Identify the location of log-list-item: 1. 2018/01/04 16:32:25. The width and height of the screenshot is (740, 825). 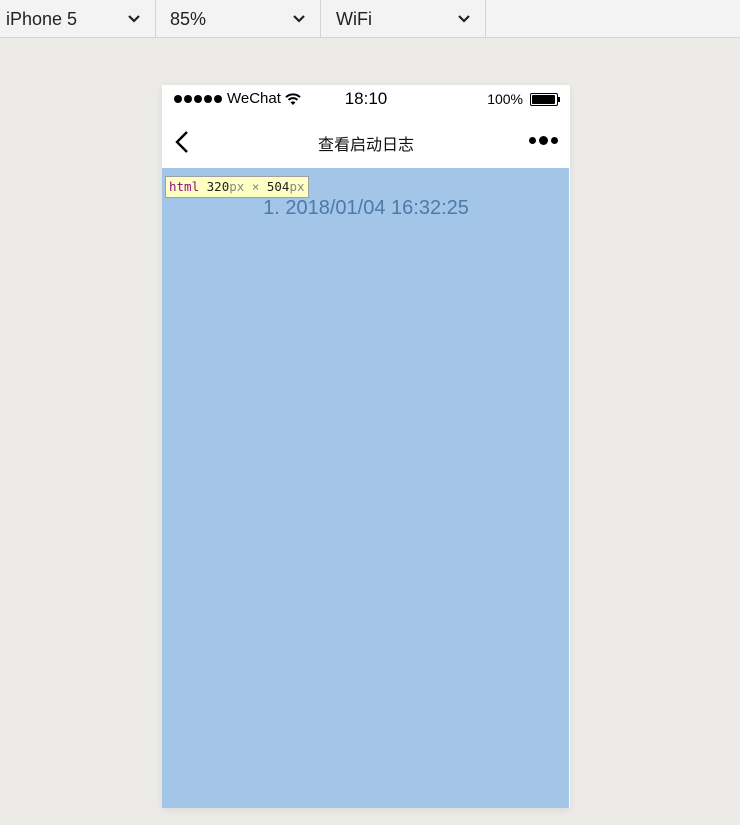
(366, 208).